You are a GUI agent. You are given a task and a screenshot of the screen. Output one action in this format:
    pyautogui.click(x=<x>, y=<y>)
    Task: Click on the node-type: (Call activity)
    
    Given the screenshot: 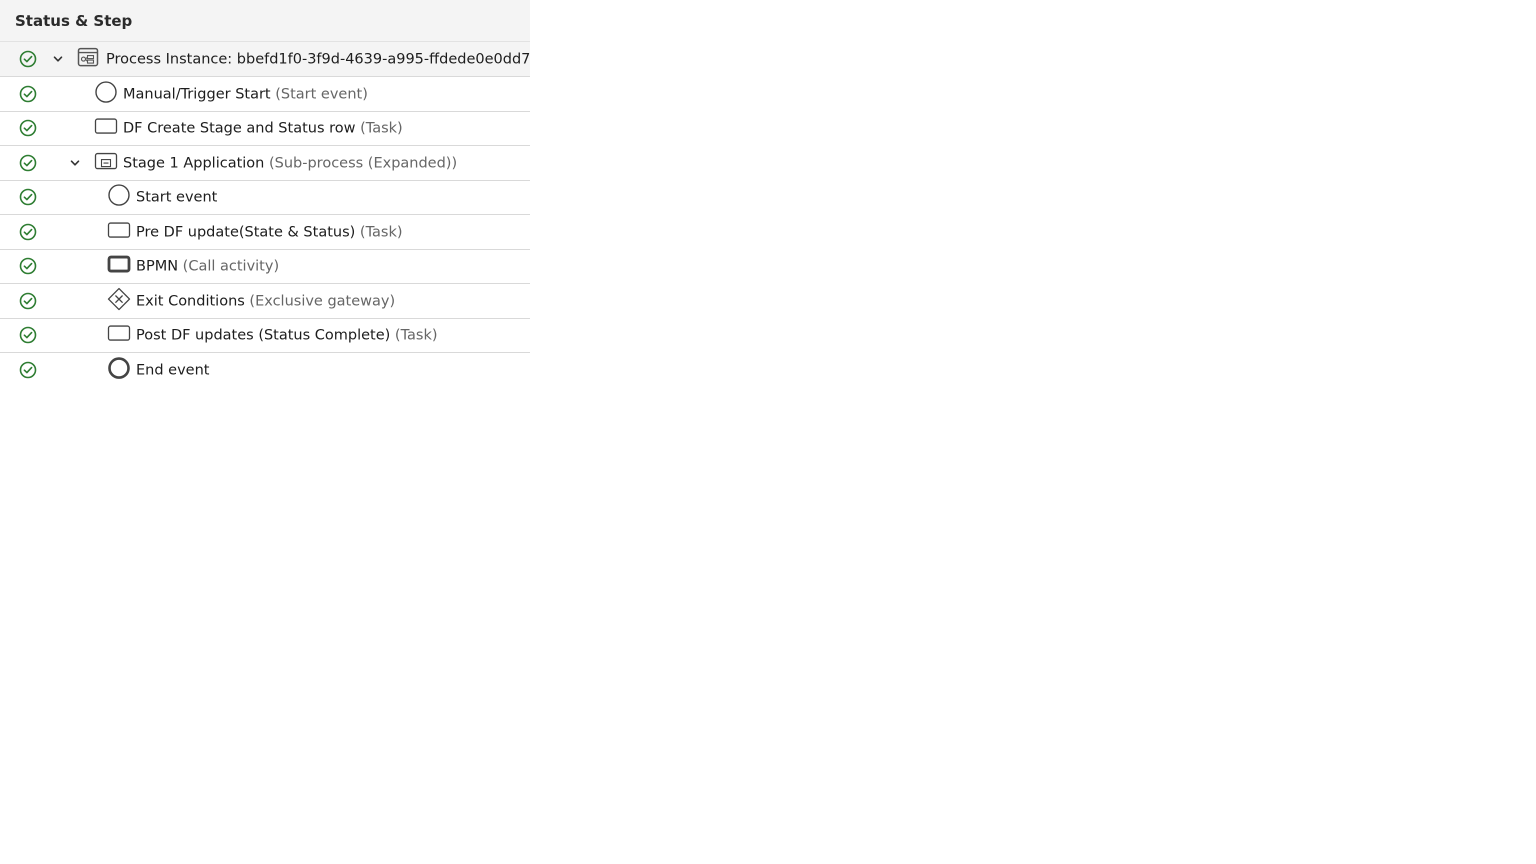 What is the action you would take?
    pyautogui.click(x=229, y=266)
    